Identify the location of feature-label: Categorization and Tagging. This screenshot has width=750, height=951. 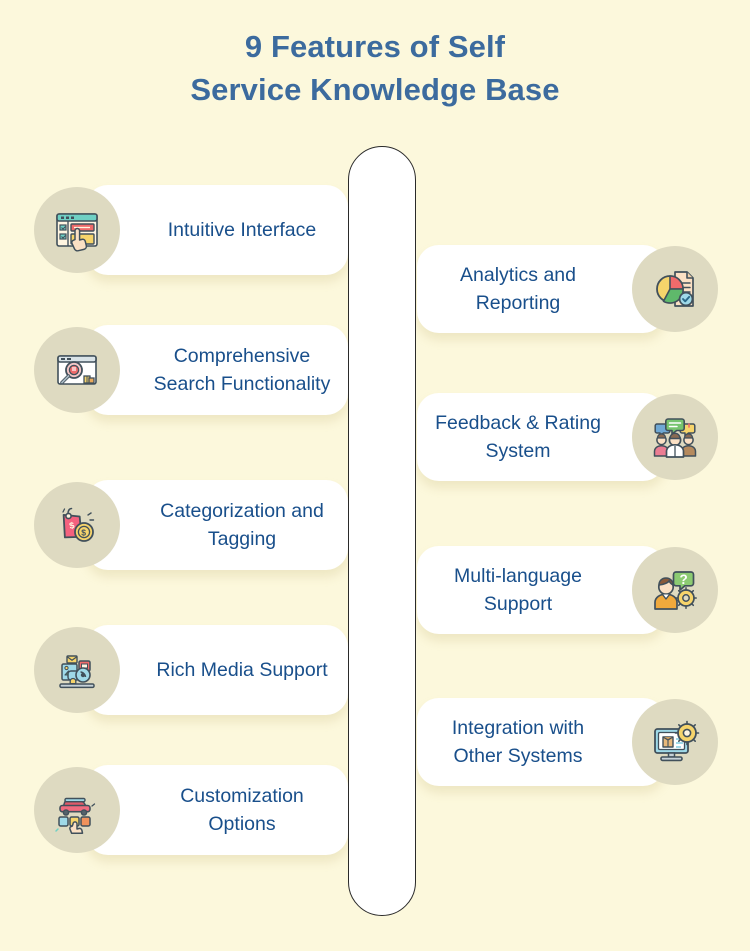
(242, 524).